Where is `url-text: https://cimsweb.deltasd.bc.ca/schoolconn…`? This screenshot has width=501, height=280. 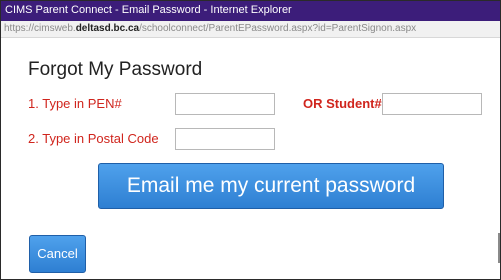 url-text: https://cimsweb.deltasd.bc.ca/schoolconn… is located at coordinates (210, 28).